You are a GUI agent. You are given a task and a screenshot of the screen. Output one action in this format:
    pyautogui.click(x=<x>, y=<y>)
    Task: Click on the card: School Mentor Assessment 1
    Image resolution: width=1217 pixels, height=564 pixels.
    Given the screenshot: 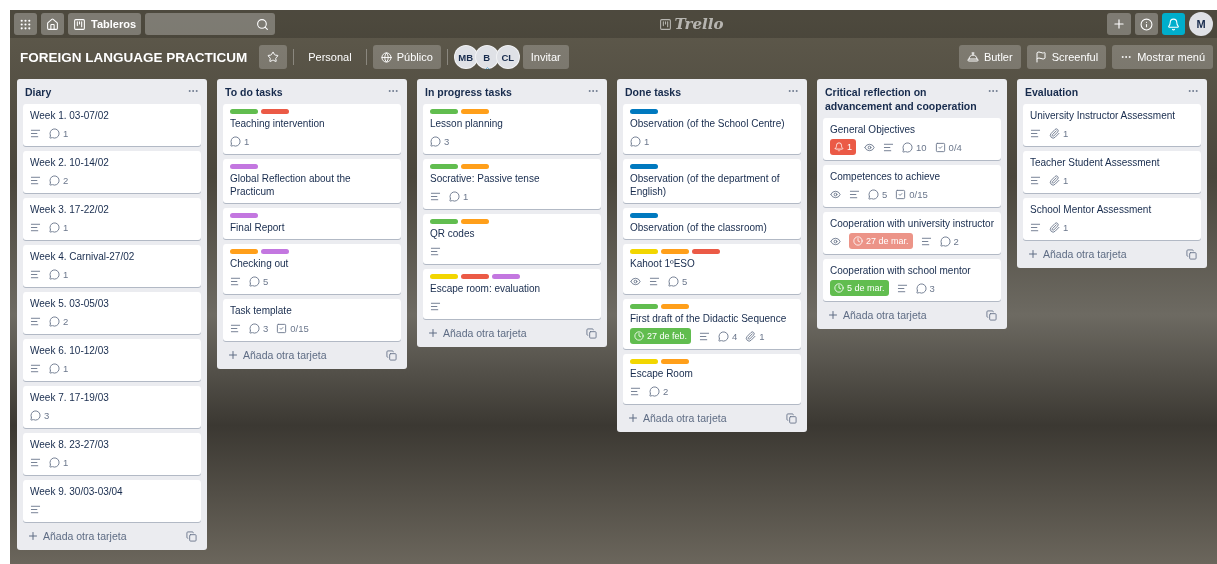 What is the action you would take?
    pyautogui.click(x=1112, y=219)
    